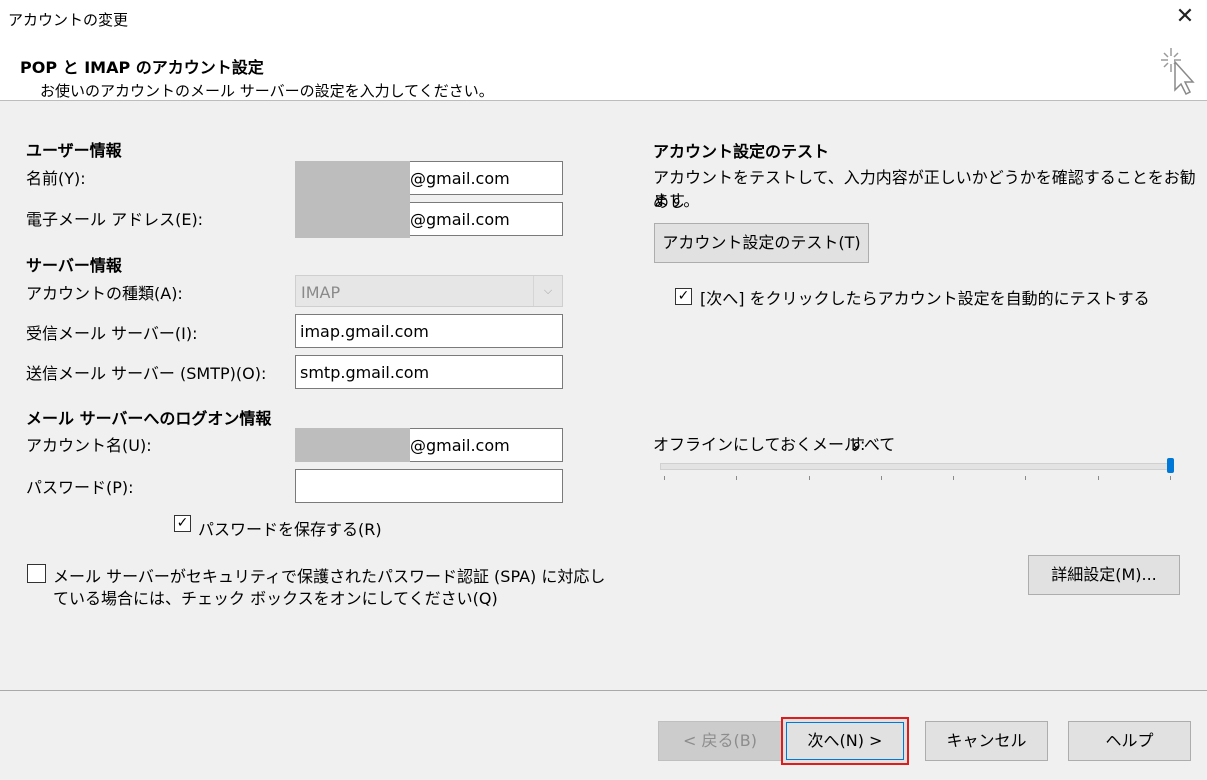 The image size is (1207, 780). What do you see at coordinates (429, 331) in the screenshot?
I see `incoming-server-field` at bounding box center [429, 331].